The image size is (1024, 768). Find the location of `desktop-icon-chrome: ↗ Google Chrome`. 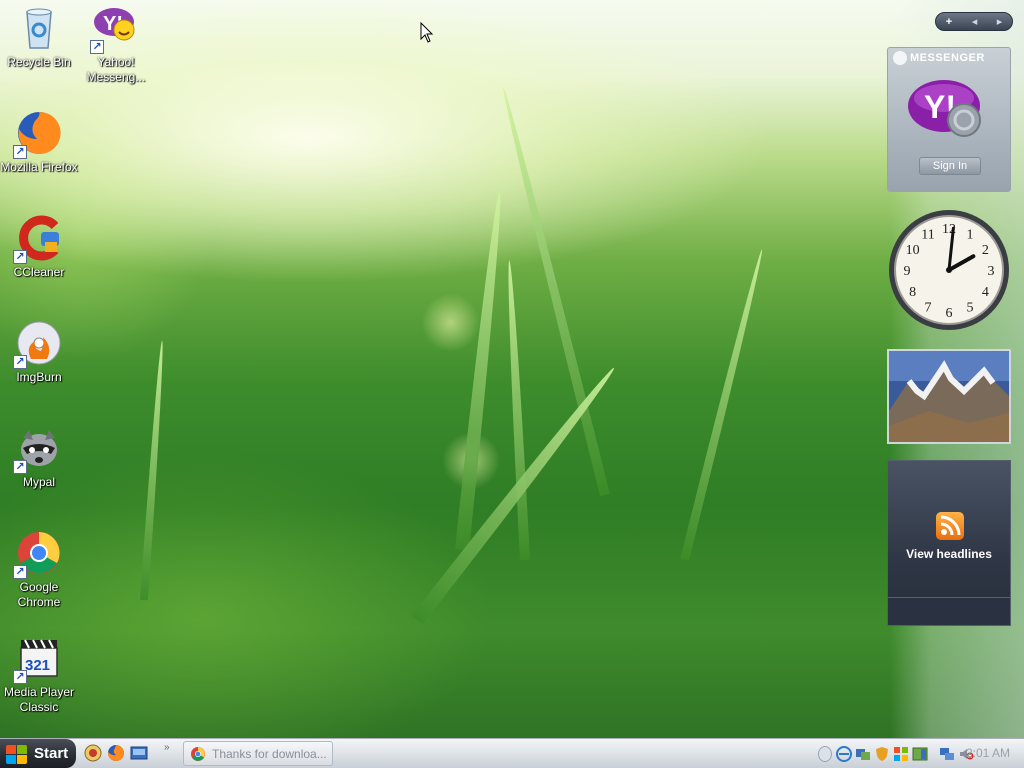

desktop-icon-chrome: ↗ Google Chrome is located at coordinates (39, 569).